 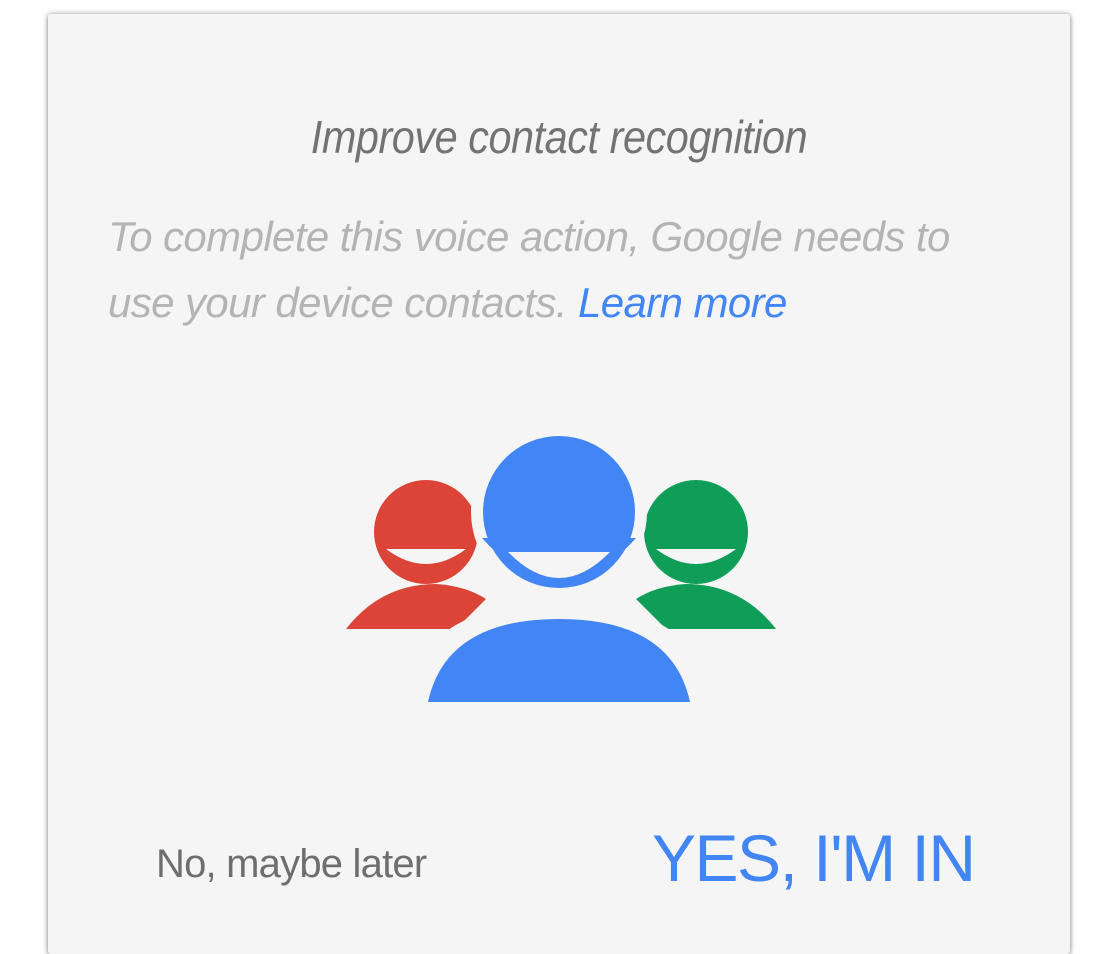 What do you see at coordinates (416, 554) in the screenshot?
I see `left-person-icon` at bounding box center [416, 554].